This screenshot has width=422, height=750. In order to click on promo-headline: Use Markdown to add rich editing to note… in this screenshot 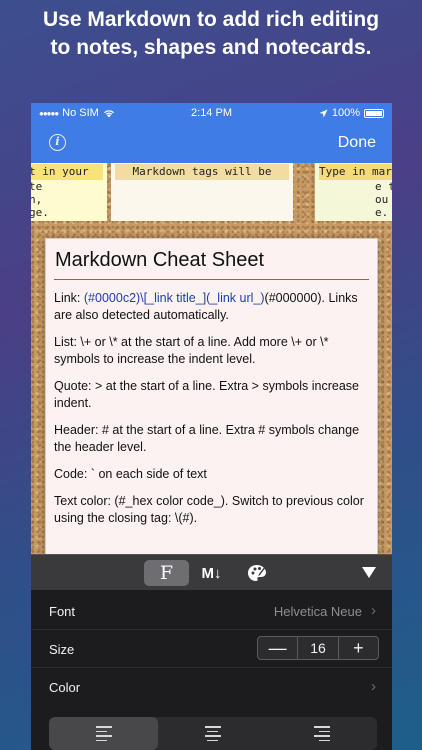, I will do `click(211, 34)`.